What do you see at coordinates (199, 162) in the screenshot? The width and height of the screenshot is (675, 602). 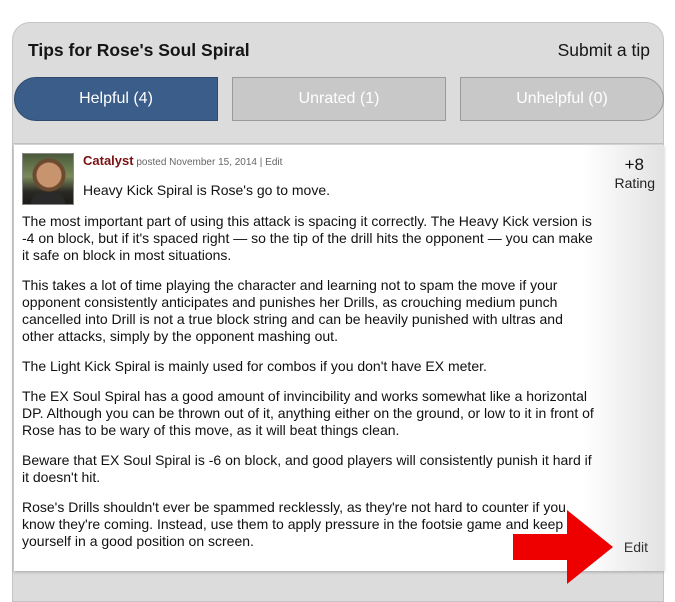 I see `posted-date: posted November 15, 2014 |` at bounding box center [199, 162].